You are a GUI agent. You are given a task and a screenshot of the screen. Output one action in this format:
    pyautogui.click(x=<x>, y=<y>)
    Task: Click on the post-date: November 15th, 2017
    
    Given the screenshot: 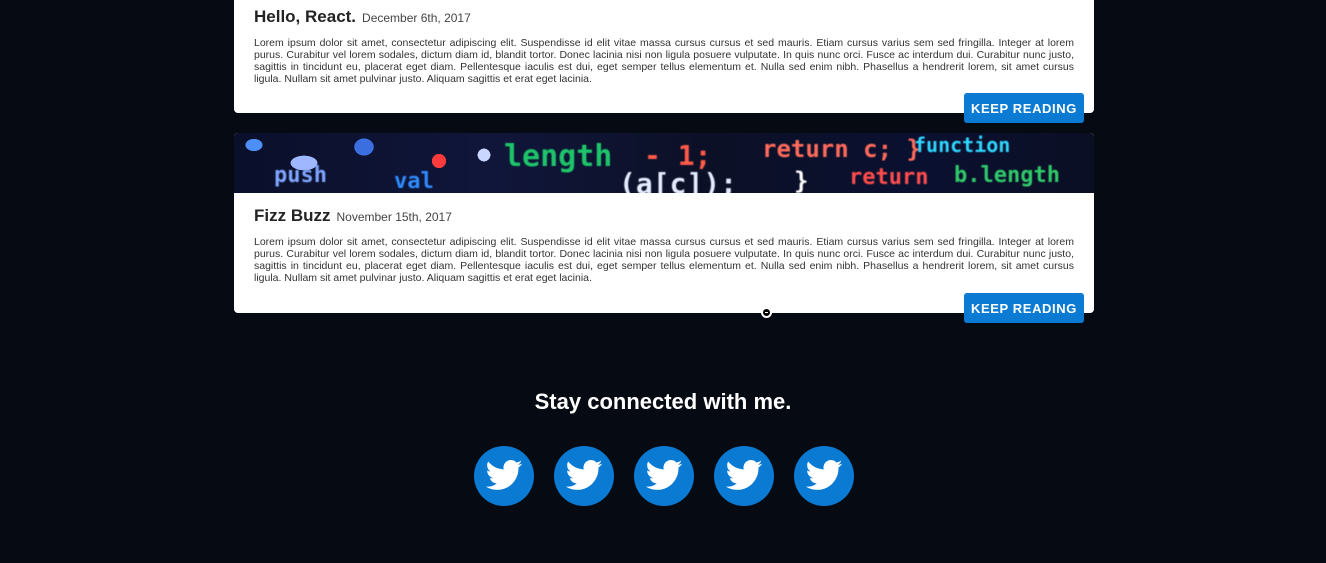 What is the action you would take?
    pyautogui.click(x=394, y=217)
    